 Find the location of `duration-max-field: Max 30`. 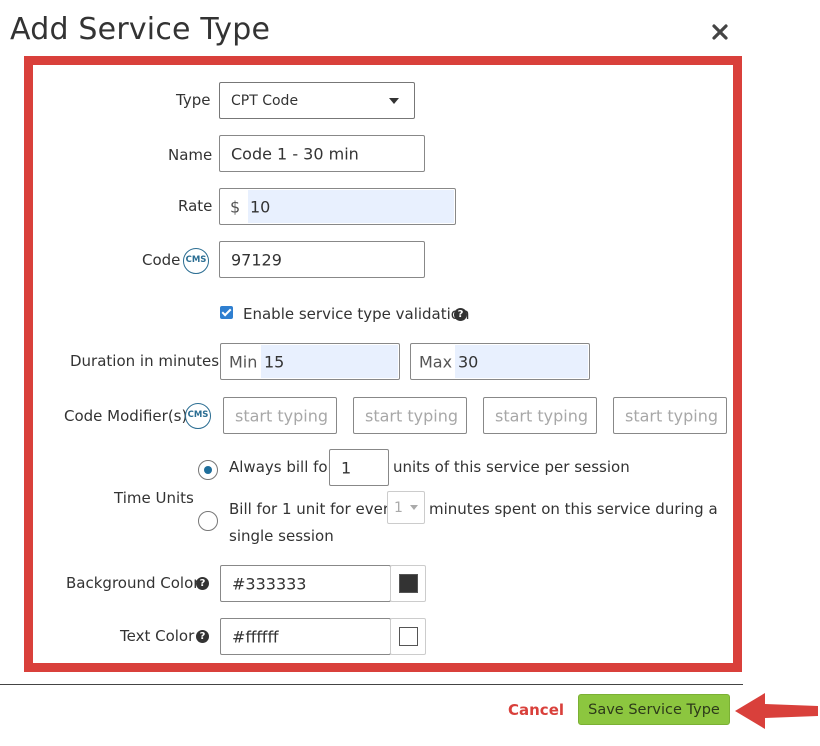

duration-max-field: Max 30 is located at coordinates (500, 361).